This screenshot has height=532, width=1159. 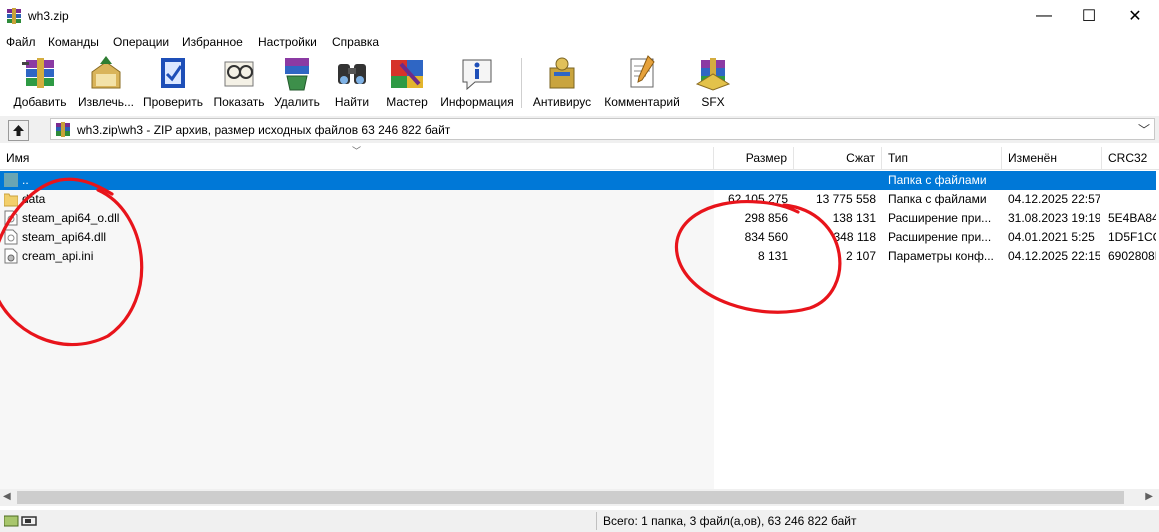 I want to click on window-title: wh3.zip, so click(x=48, y=16).